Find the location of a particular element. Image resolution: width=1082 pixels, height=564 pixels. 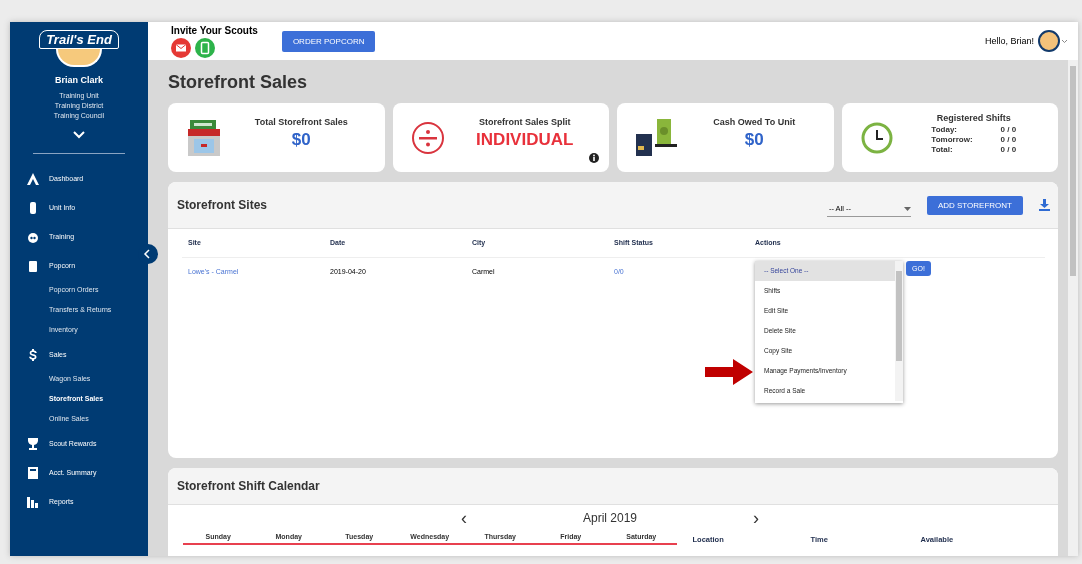

panel-title: Storefront Shift Calendar is located at coordinates (248, 486).